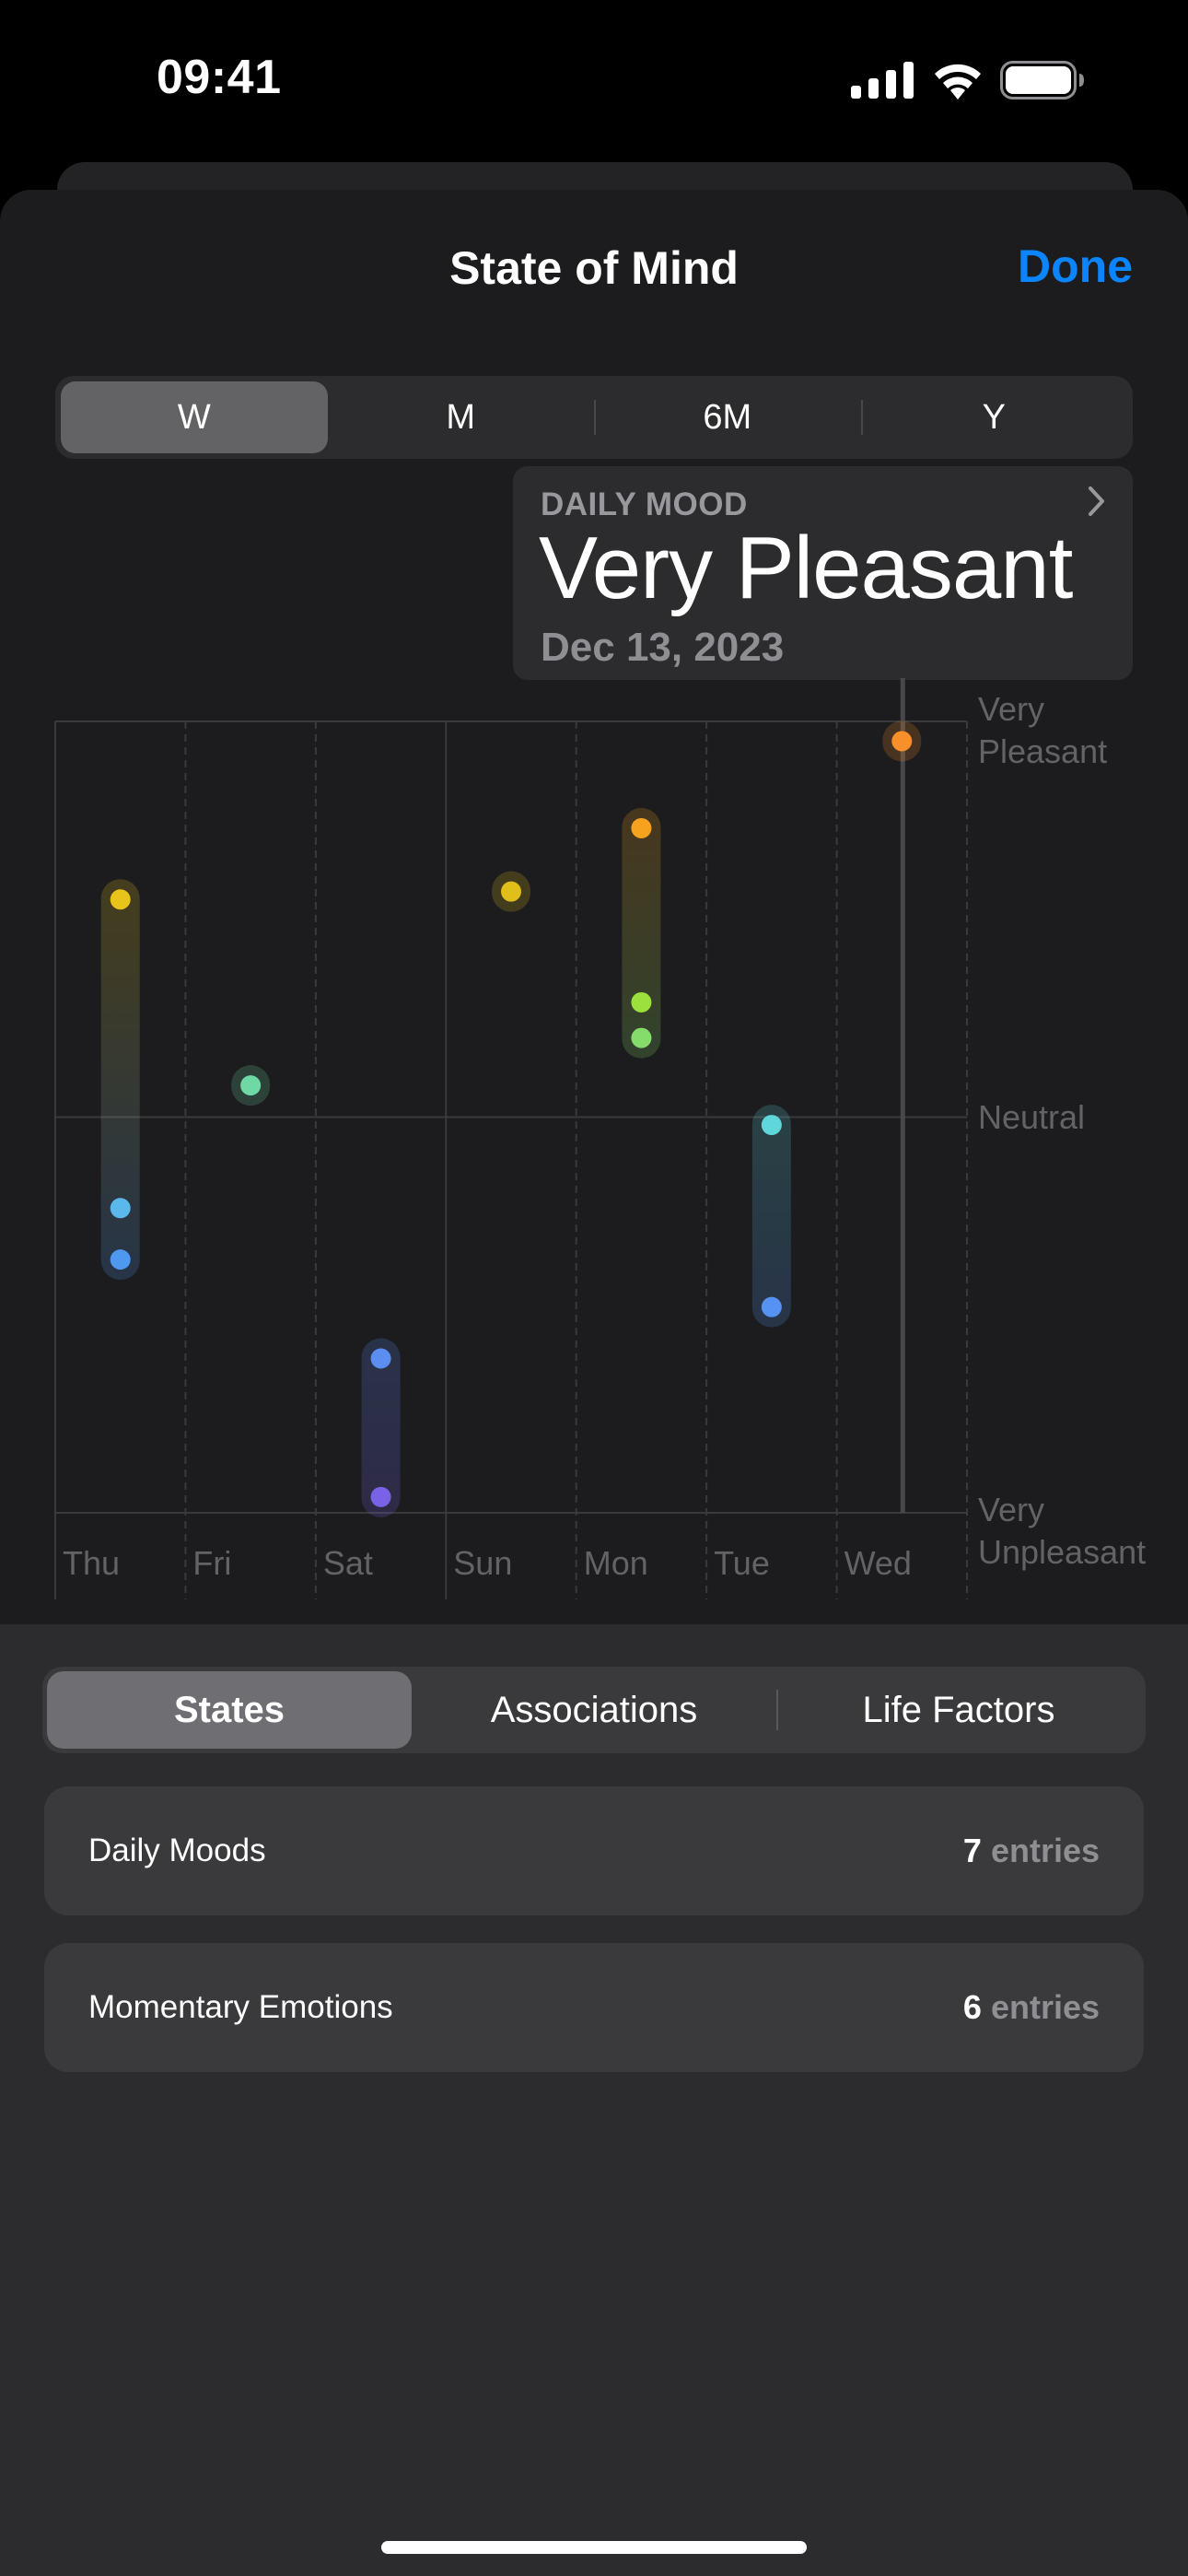  I want to click on period-segmented-control: W M 6M Y, so click(594, 417).